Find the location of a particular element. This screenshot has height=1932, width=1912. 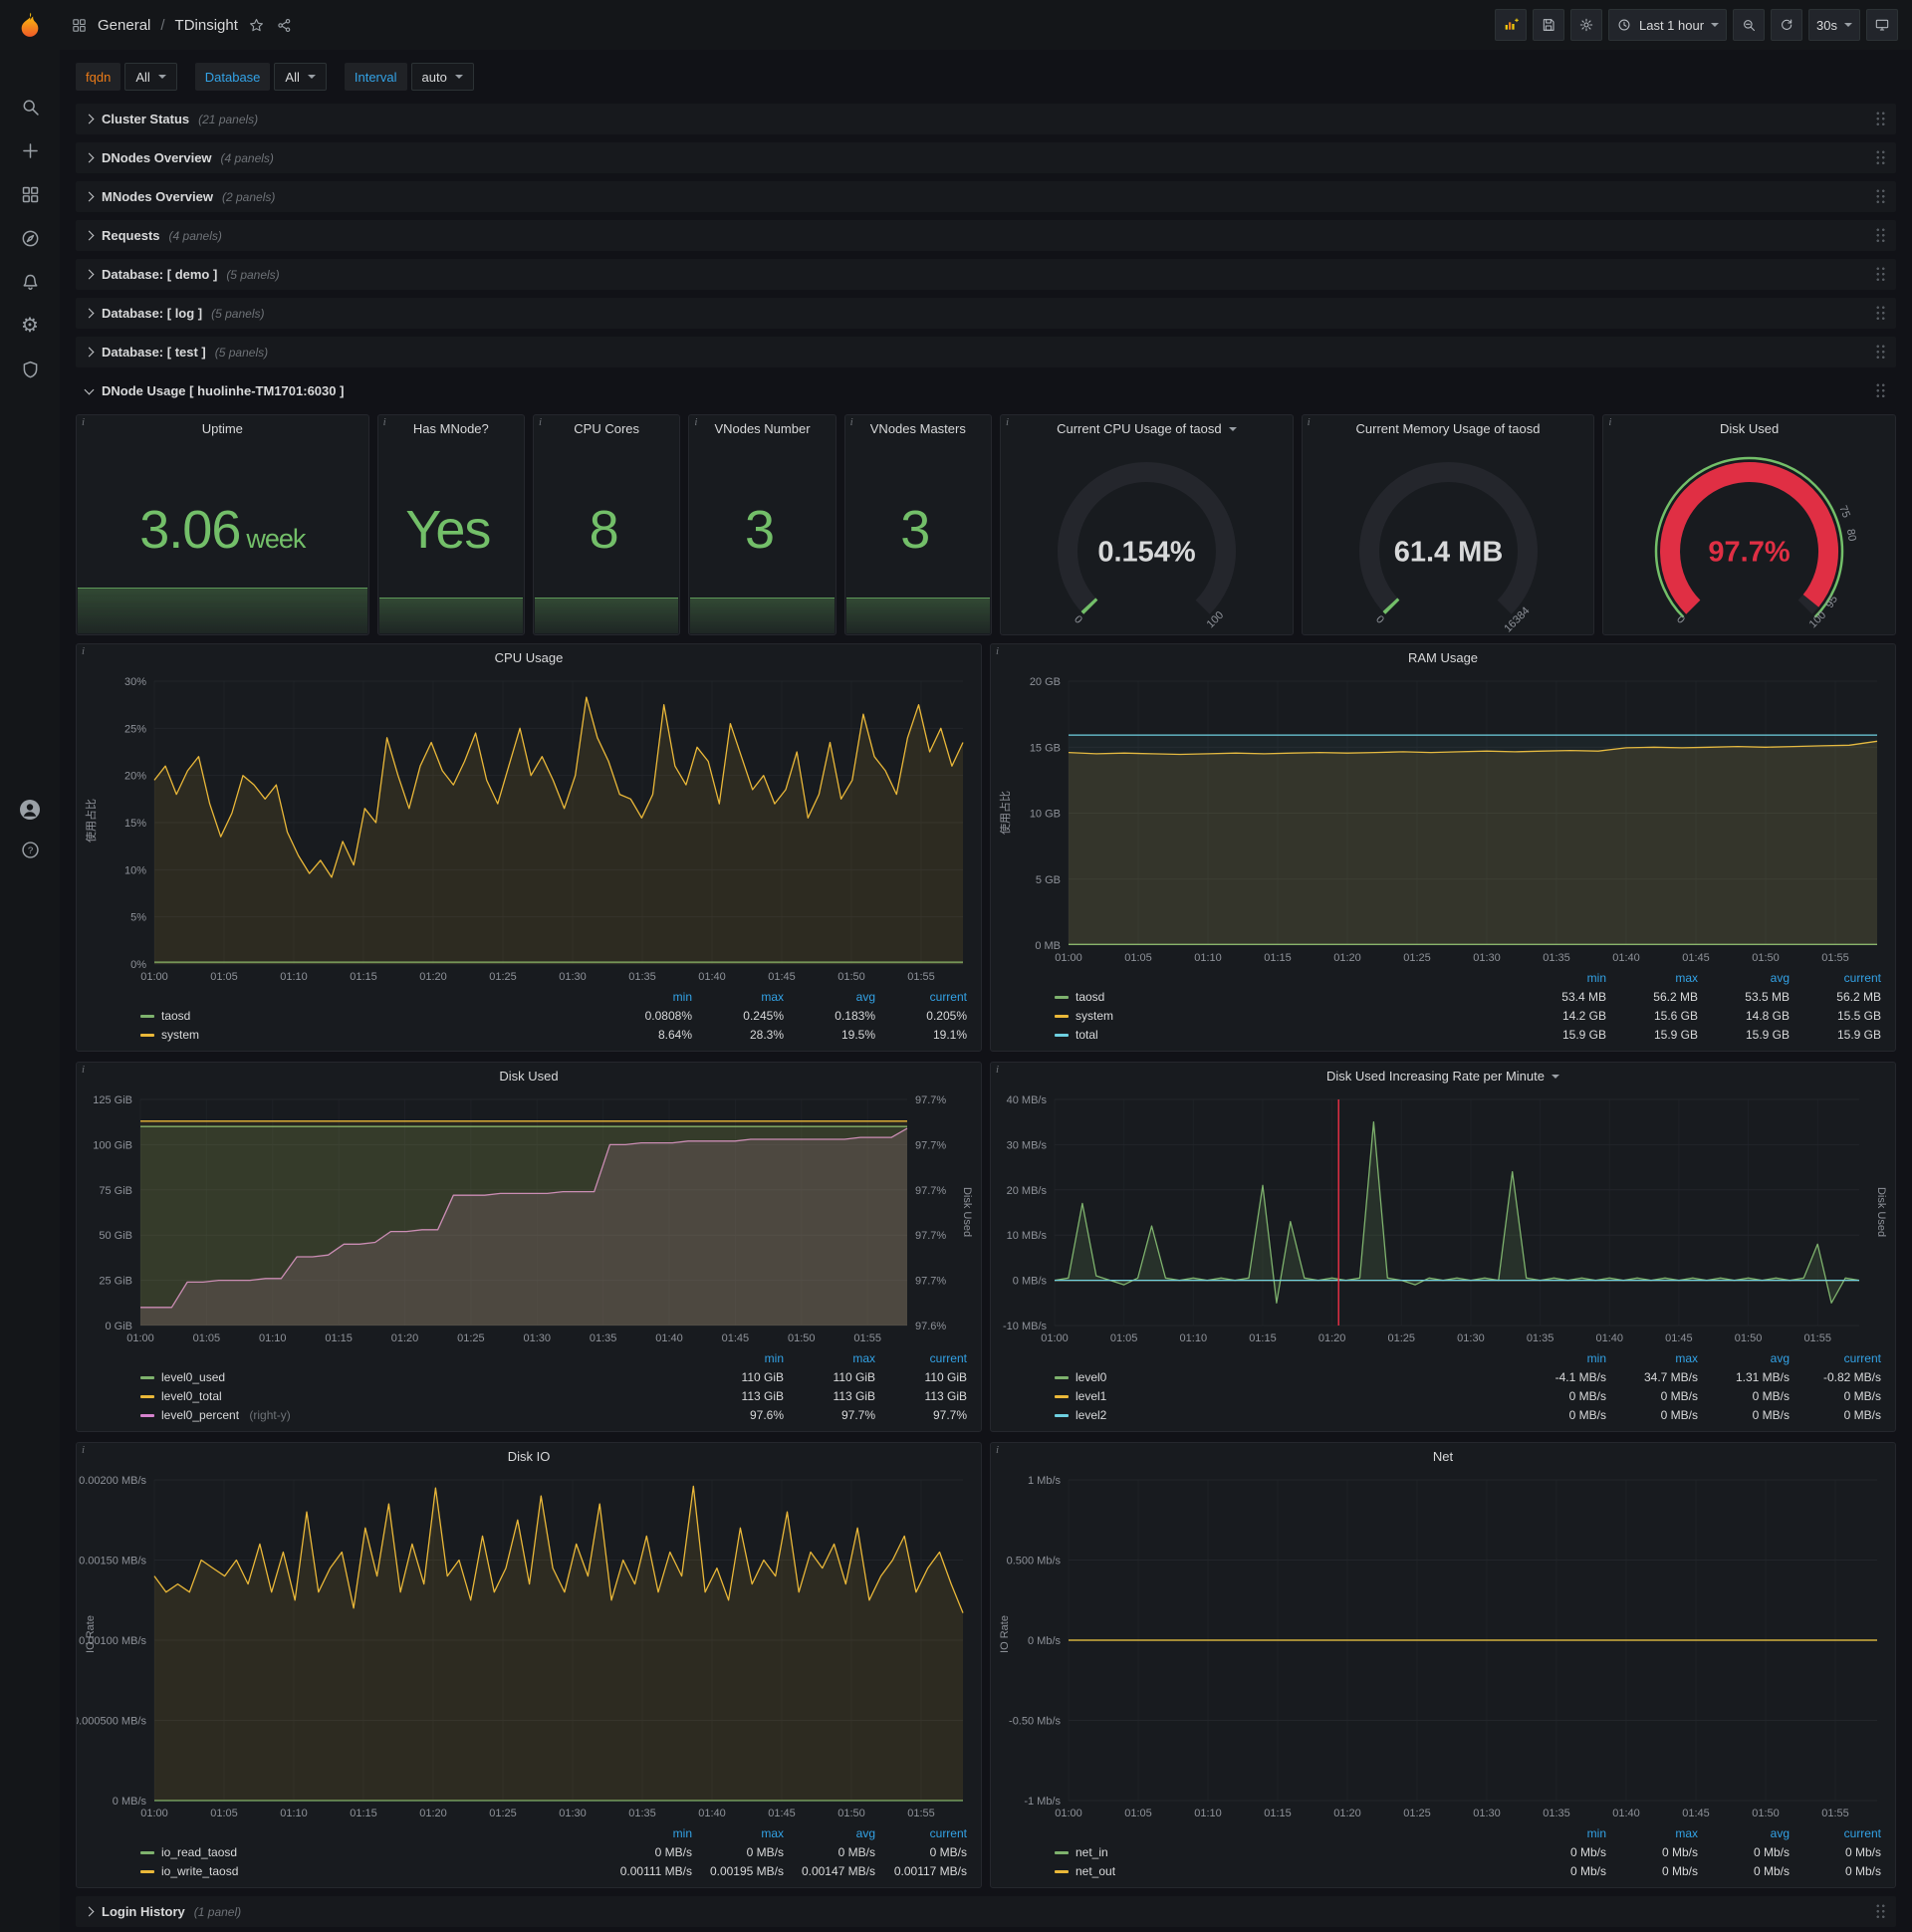

legend-series: io_write_taosd is located at coordinates (370, 1871).